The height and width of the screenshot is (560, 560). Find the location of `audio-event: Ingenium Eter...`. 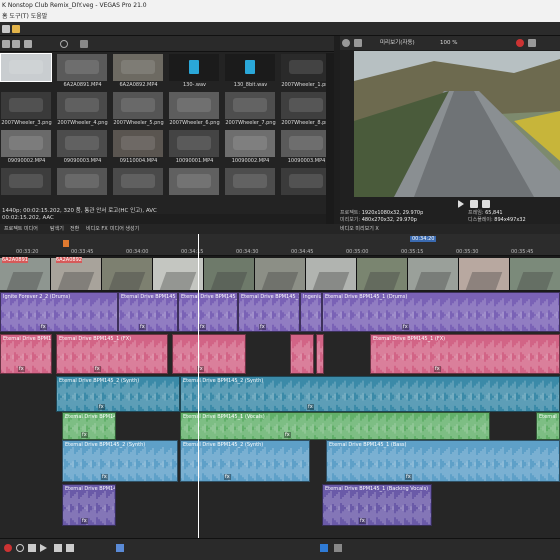

audio-event: Ingenium Eter... is located at coordinates (311, 312).